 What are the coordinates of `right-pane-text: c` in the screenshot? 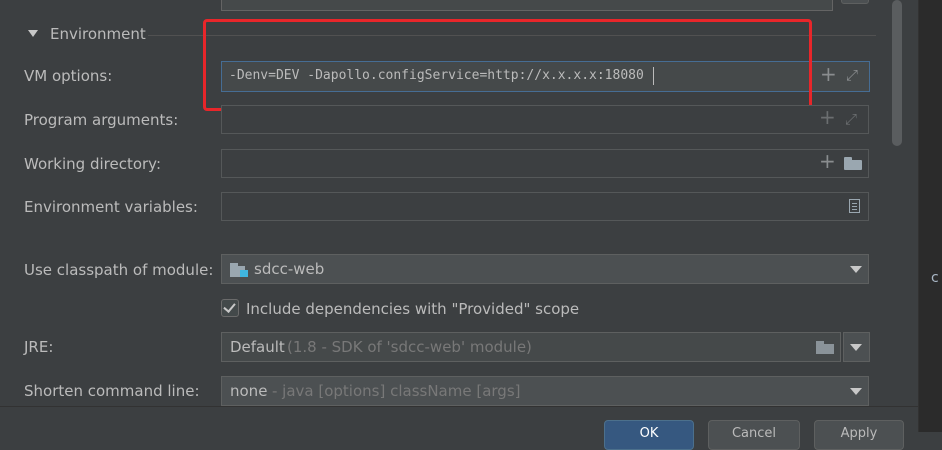 It's located at (935, 278).